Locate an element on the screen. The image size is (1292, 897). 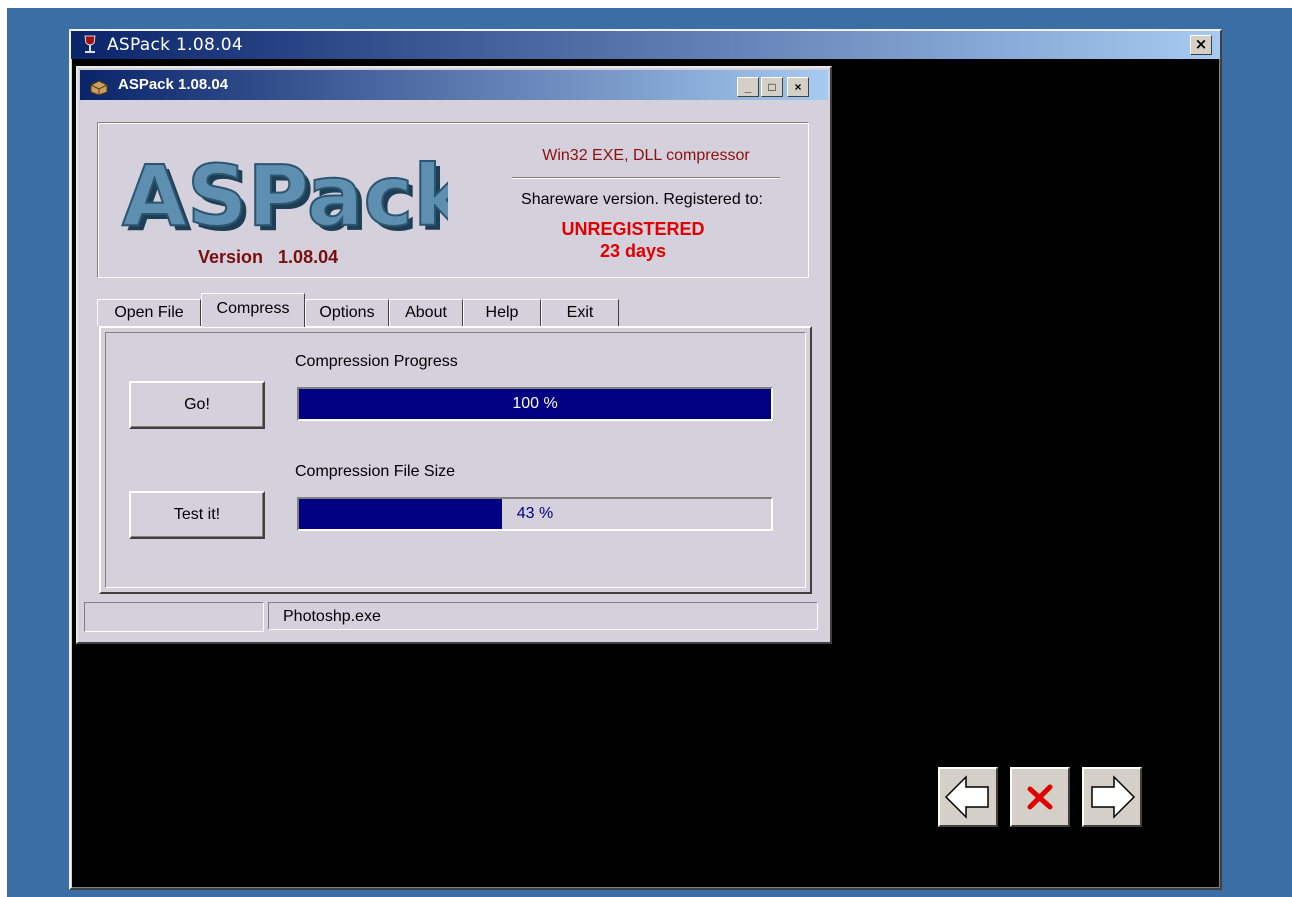
compression-size-text: 43 % is located at coordinates (535, 513).